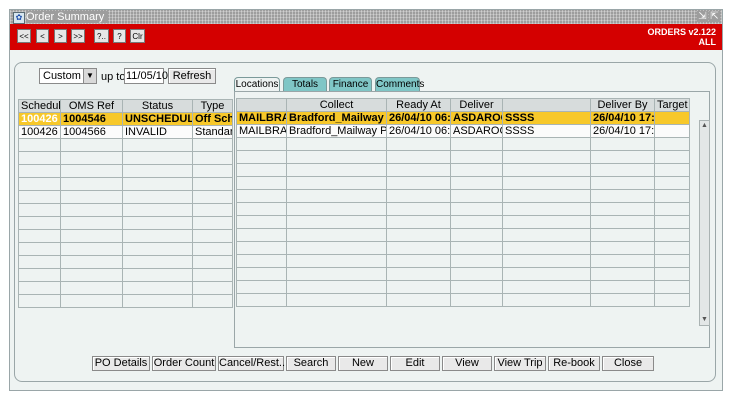 The height and width of the screenshot is (403, 731). I want to click on tab-comments: Comments, so click(399, 84).